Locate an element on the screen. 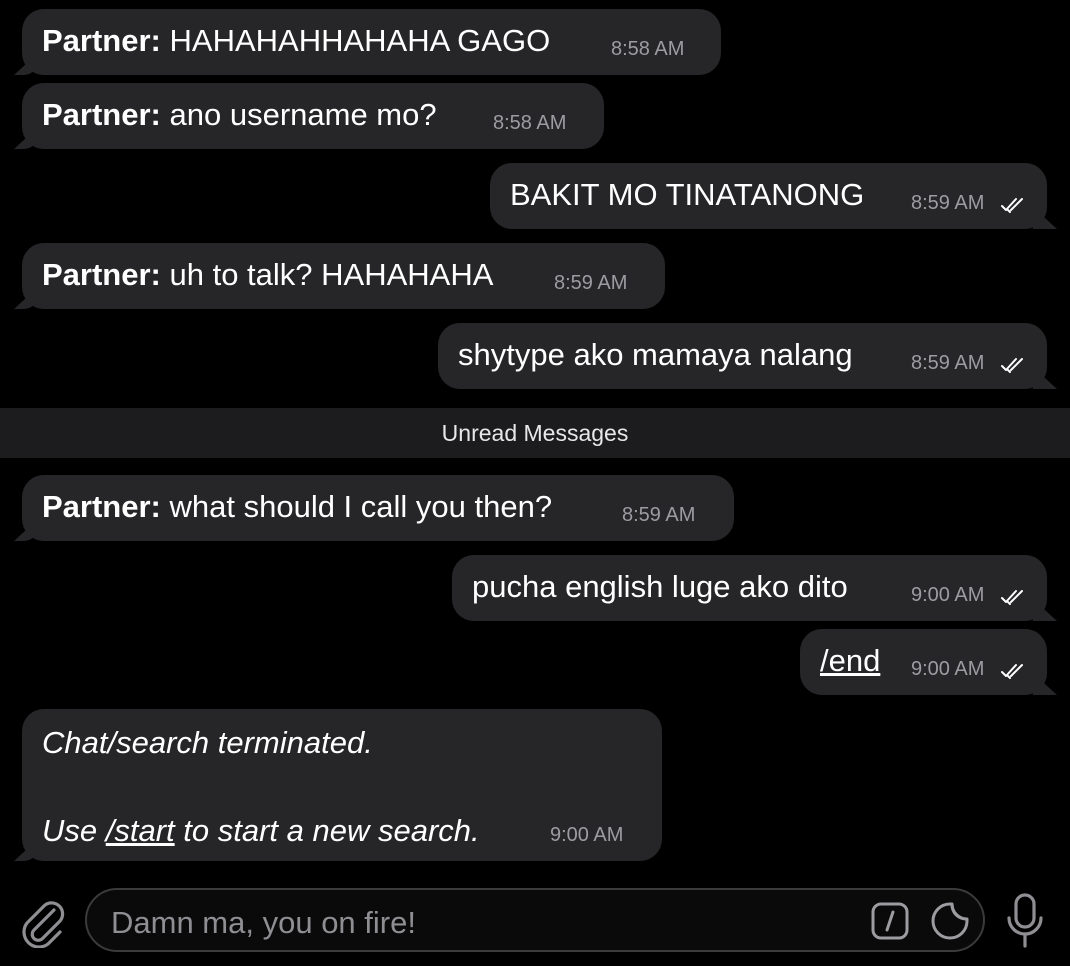 The image size is (1070, 966). message-body: HAHAHAHHAHAHA GAGO is located at coordinates (360, 40).